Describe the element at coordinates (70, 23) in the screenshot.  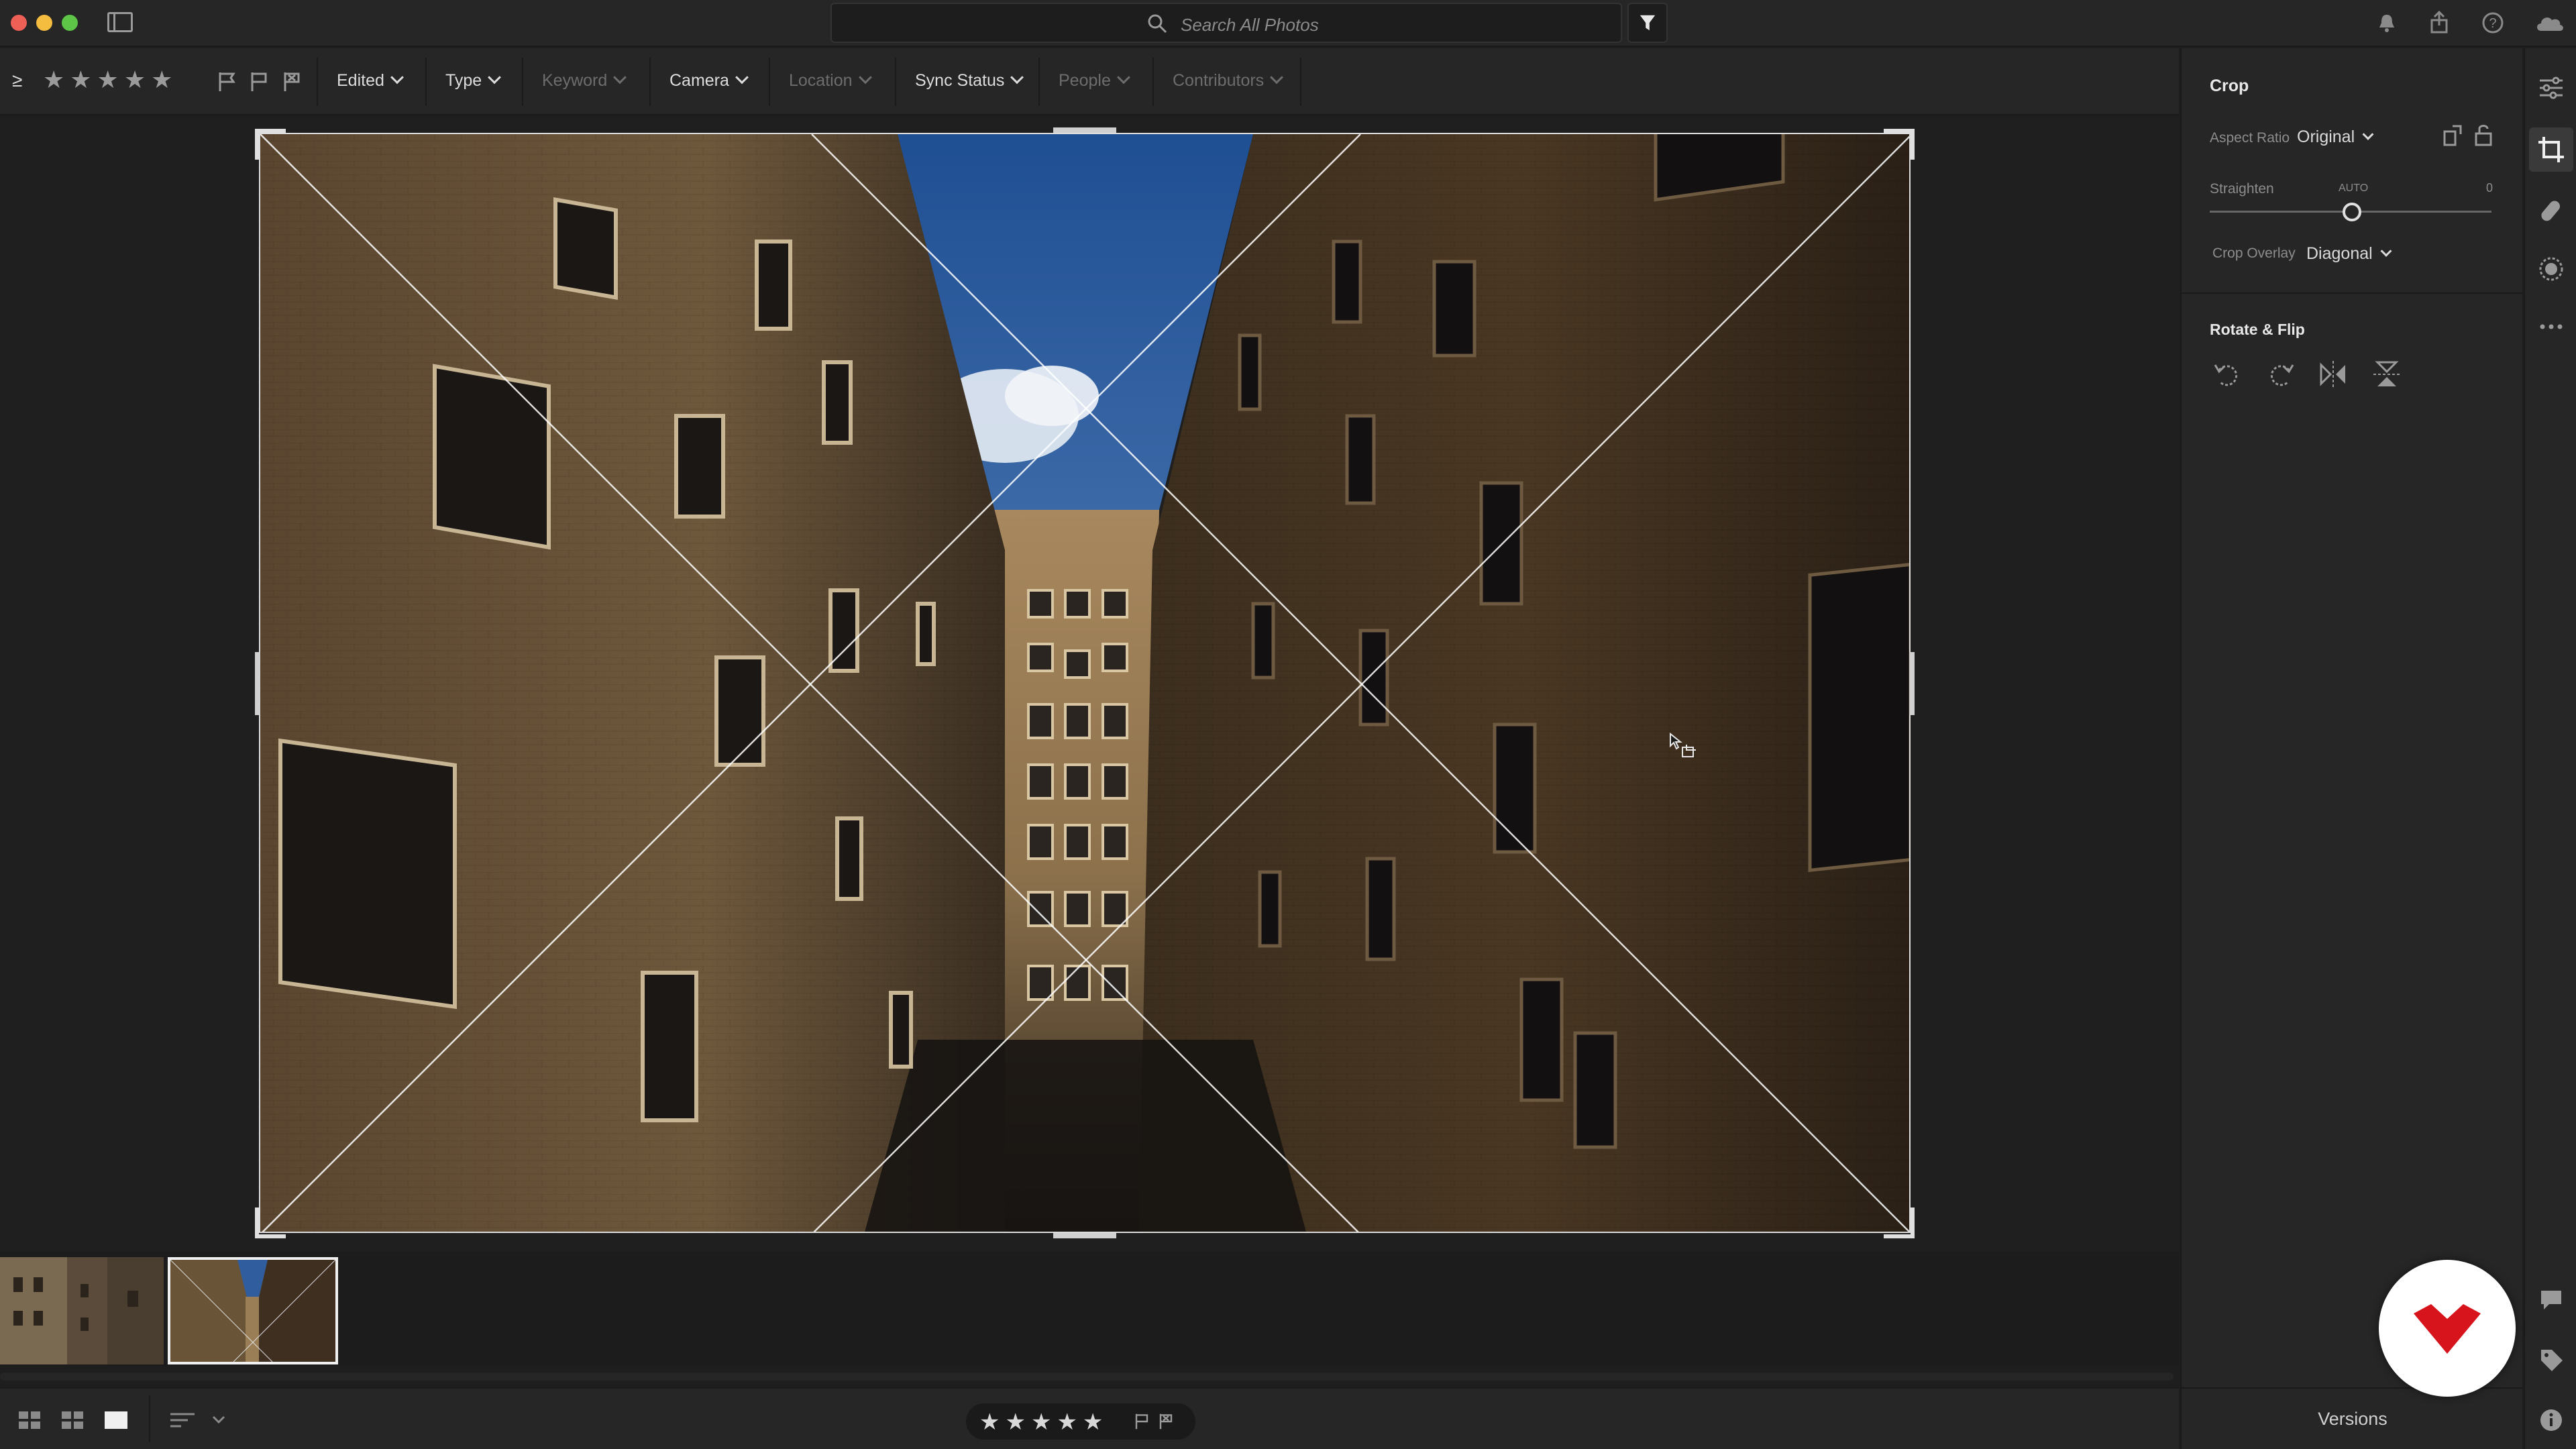
I see `zoom-window-button` at that location.